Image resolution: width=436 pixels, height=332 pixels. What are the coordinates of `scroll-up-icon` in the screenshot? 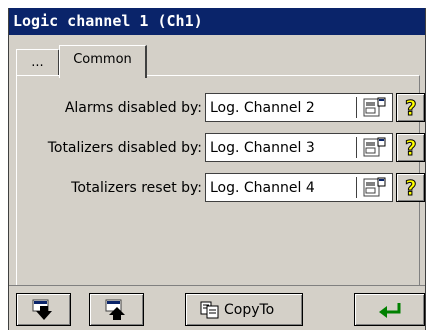 It's located at (115, 309).